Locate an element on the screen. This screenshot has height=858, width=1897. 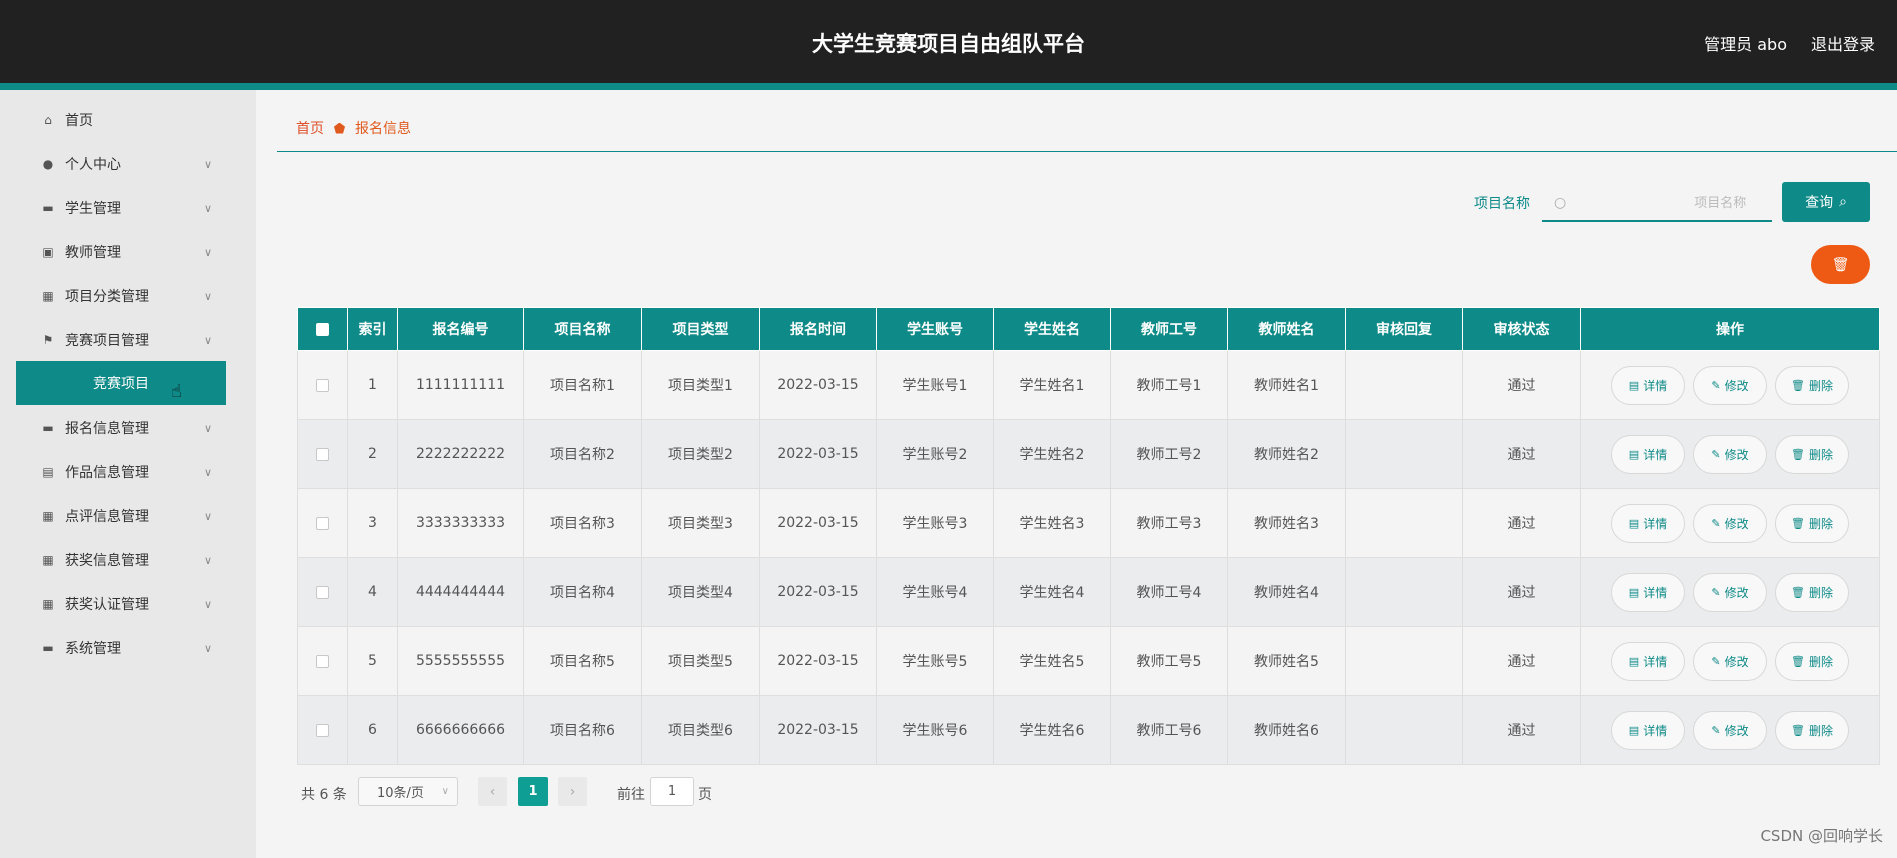
select-all-checkbox is located at coordinates (322, 329).